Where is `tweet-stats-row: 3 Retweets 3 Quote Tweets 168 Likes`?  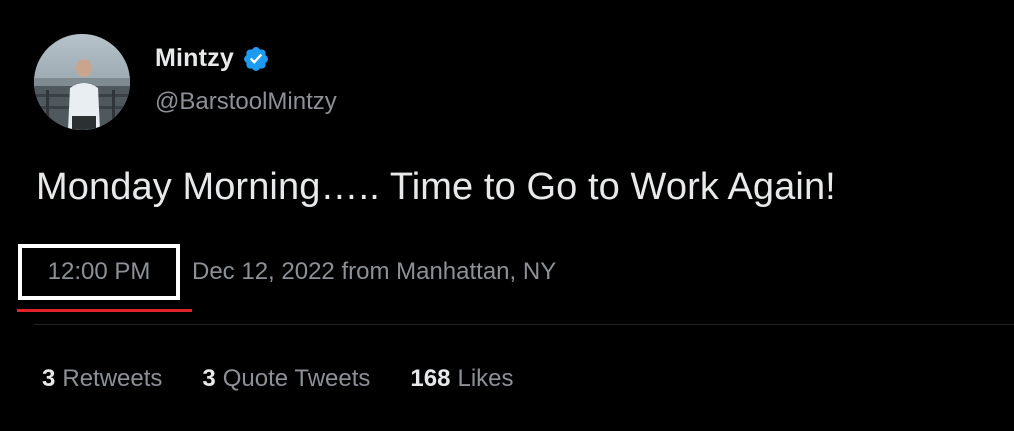 tweet-stats-row: 3 Retweets 3 Quote Tweets 168 Likes is located at coordinates (298, 379).